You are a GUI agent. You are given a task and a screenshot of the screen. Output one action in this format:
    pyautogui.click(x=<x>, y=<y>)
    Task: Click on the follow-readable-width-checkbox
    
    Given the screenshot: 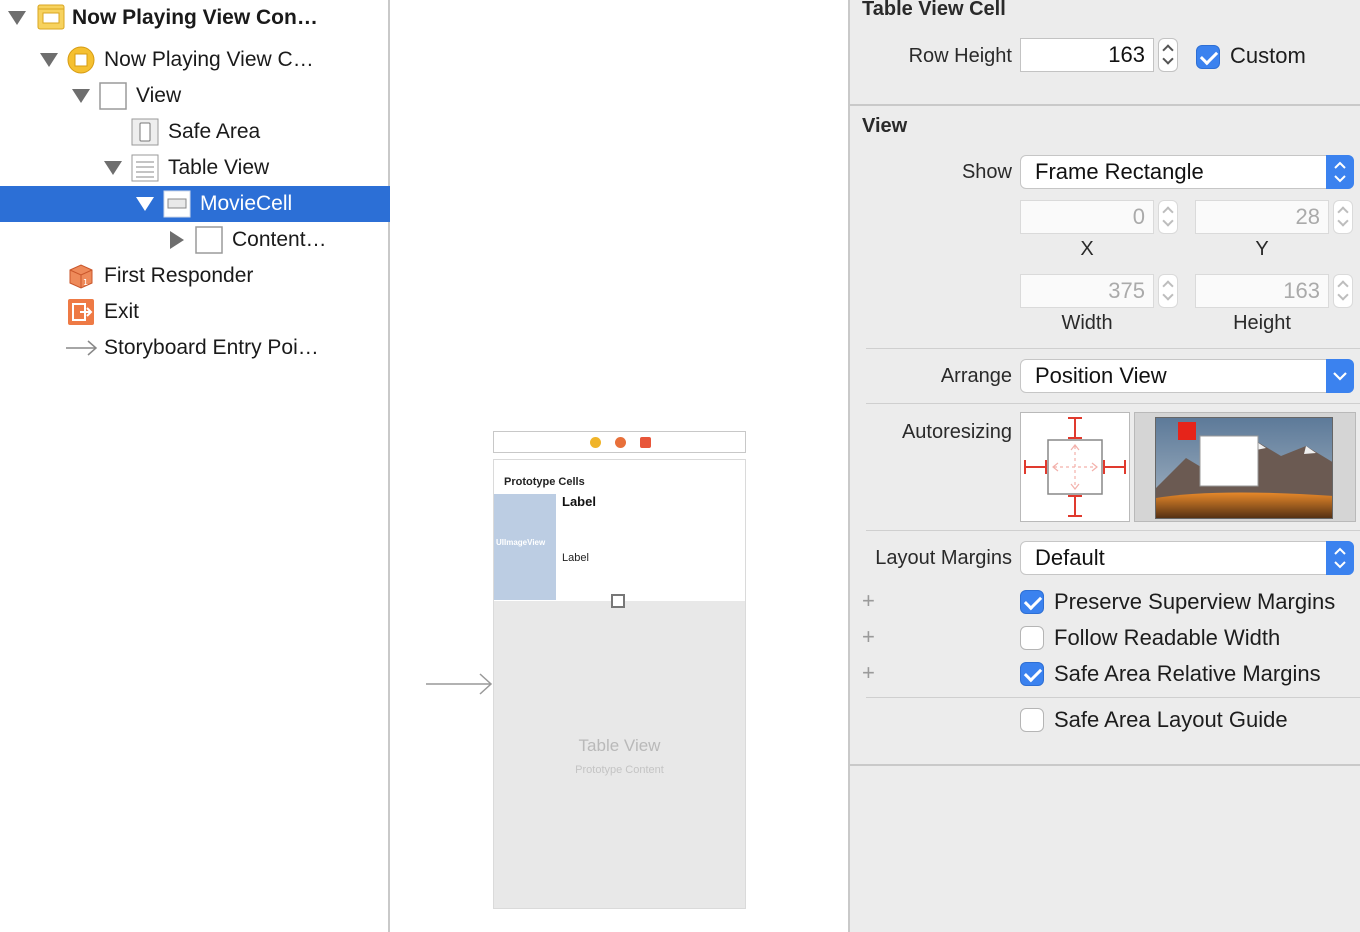 What is the action you would take?
    pyautogui.click(x=1032, y=638)
    